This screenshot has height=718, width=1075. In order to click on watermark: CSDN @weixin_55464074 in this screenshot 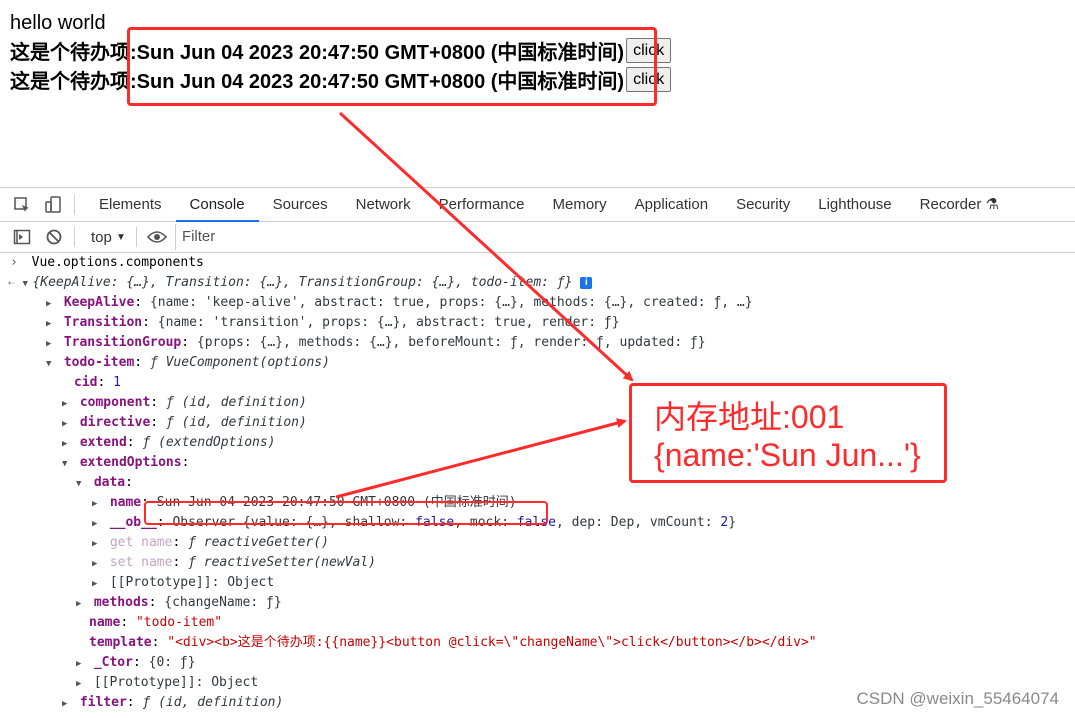, I will do `click(957, 698)`.